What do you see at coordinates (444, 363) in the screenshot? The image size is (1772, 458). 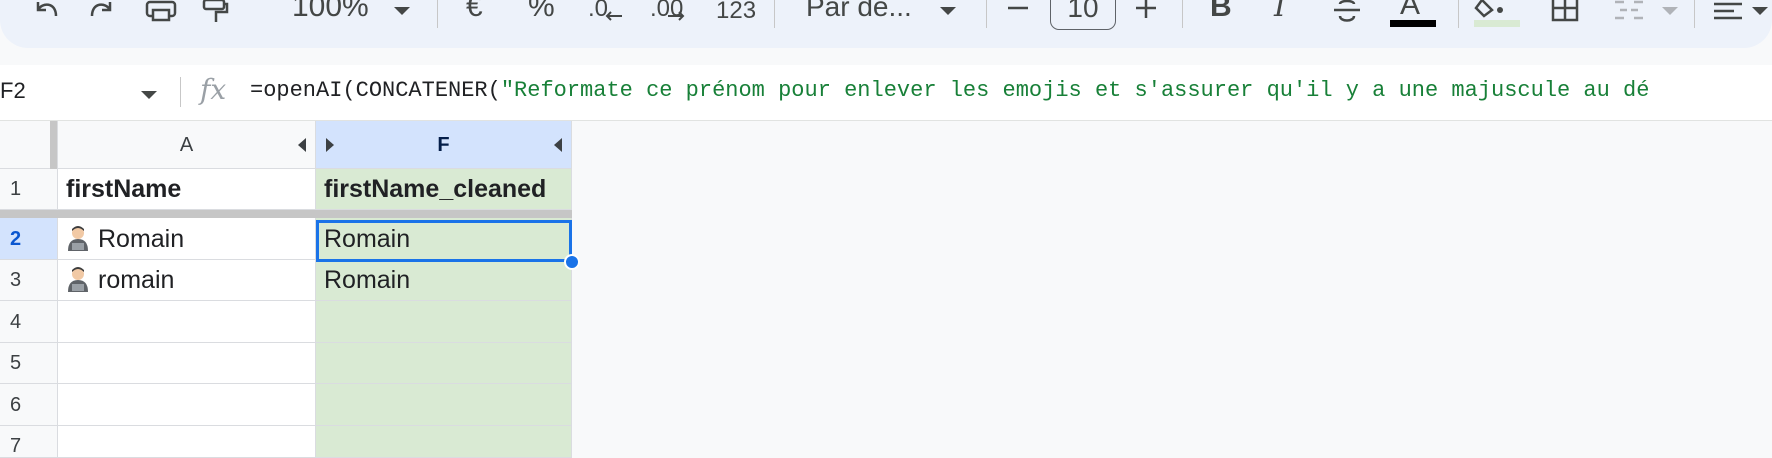 I see `cell-f5` at bounding box center [444, 363].